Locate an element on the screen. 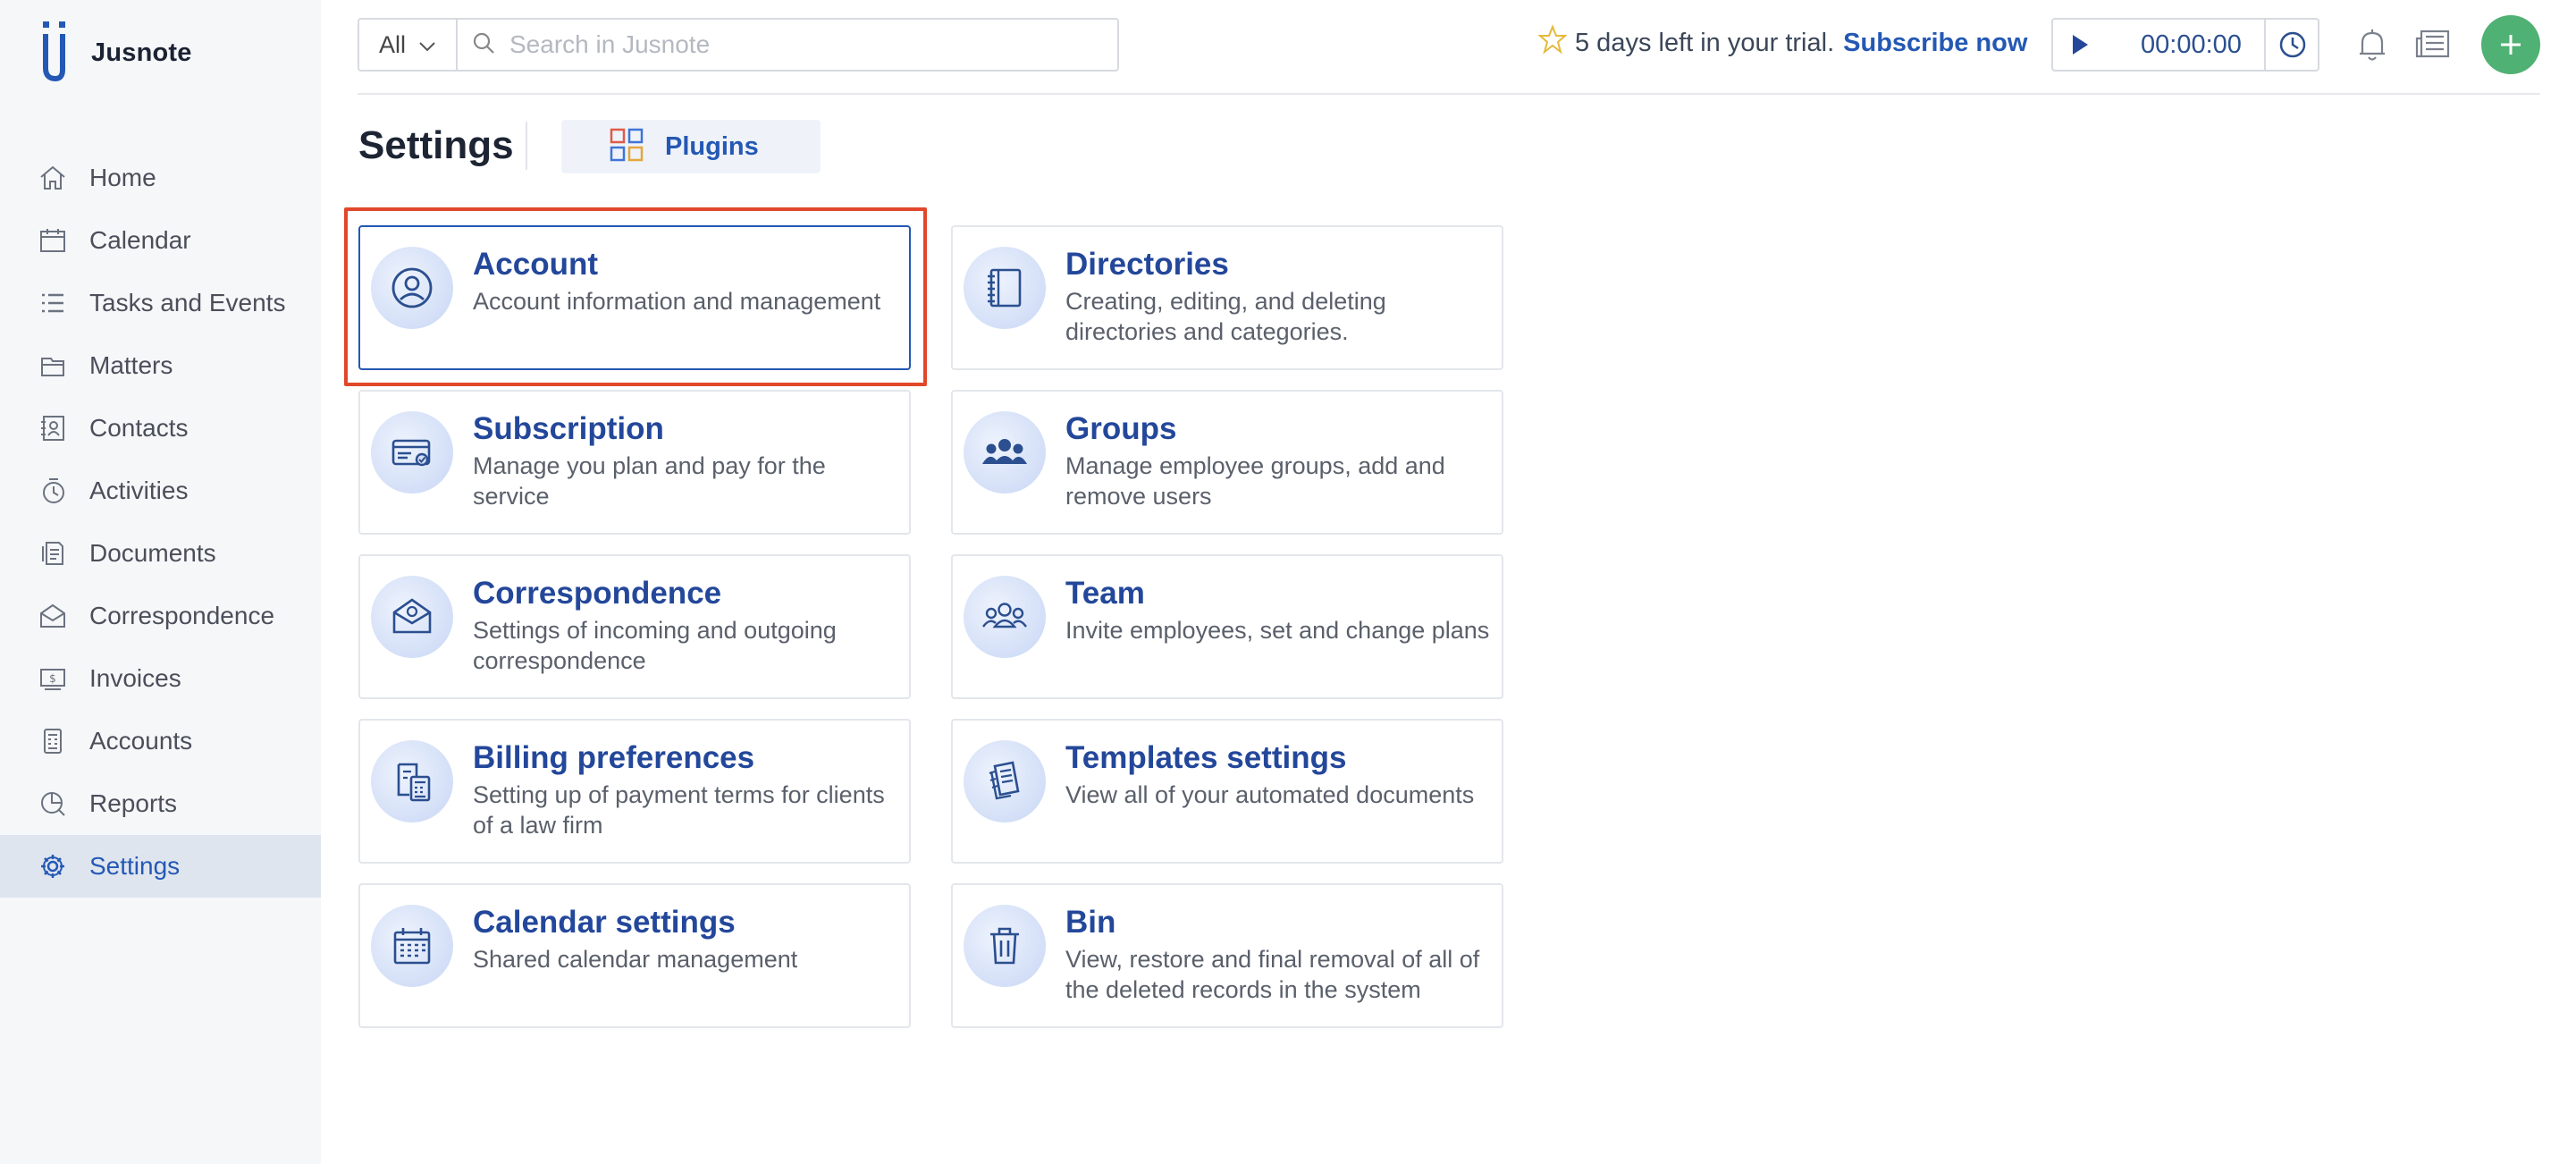 This screenshot has height=1164, width=2576. sidebar-item-matters: Matters is located at coordinates (161, 366).